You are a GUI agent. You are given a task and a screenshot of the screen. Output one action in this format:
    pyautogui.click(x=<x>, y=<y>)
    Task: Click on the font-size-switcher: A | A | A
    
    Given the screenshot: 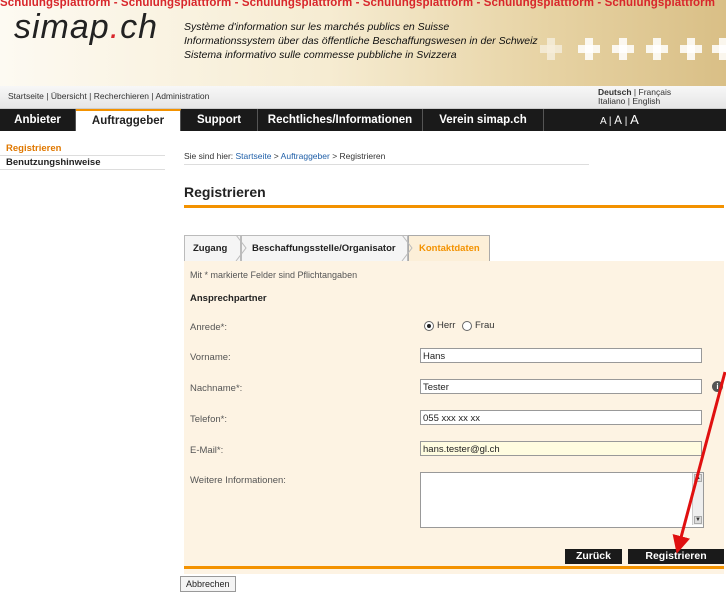 What is the action you would take?
    pyautogui.click(x=619, y=121)
    